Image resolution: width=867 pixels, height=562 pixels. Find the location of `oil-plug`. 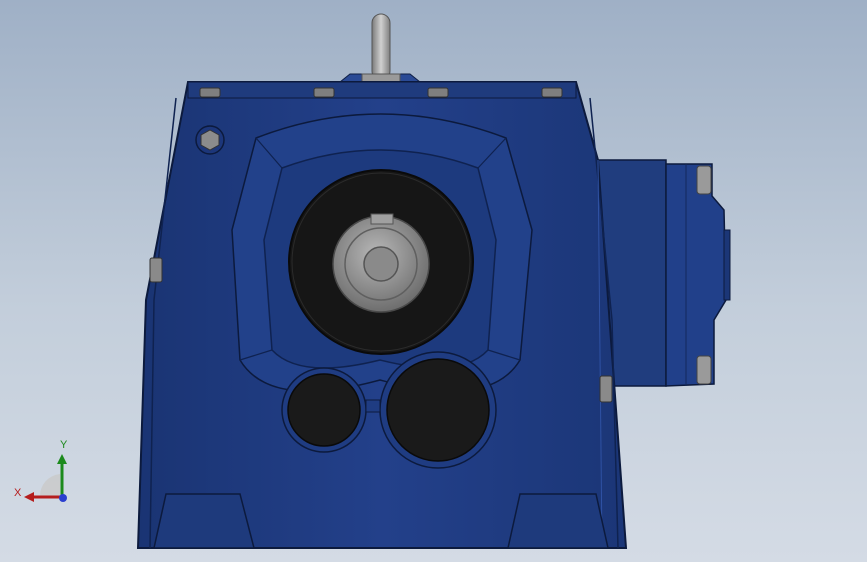

oil-plug is located at coordinates (210, 140).